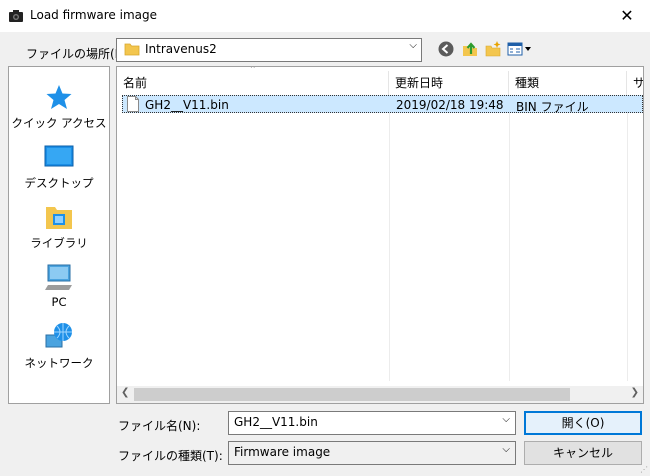 The image size is (650, 476). What do you see at coordinates (276, 422) in the screenshot?
I see `filename-value: GH2__V11.bin` at bounding box center [276, 422].